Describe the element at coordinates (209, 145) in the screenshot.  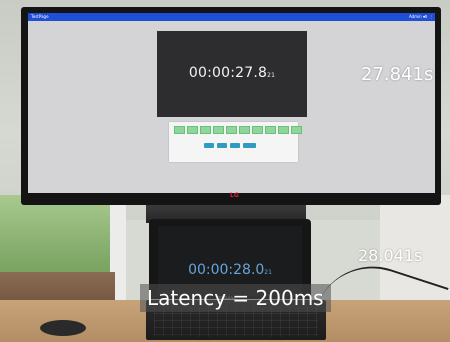
I see `start-button` at that location.